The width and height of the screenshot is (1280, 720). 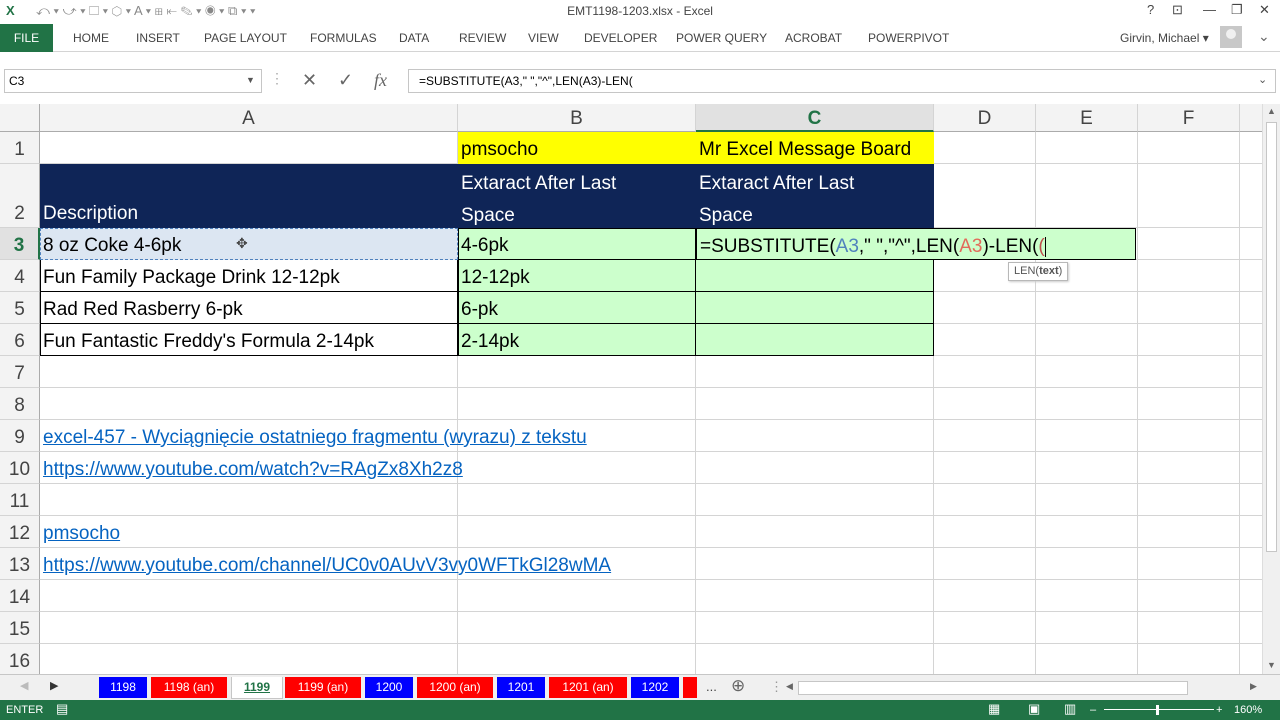 What do you see at coordinates (577, 118) in the screenshot?
I see `column-header-b: B` at bounding box center [577, 118].